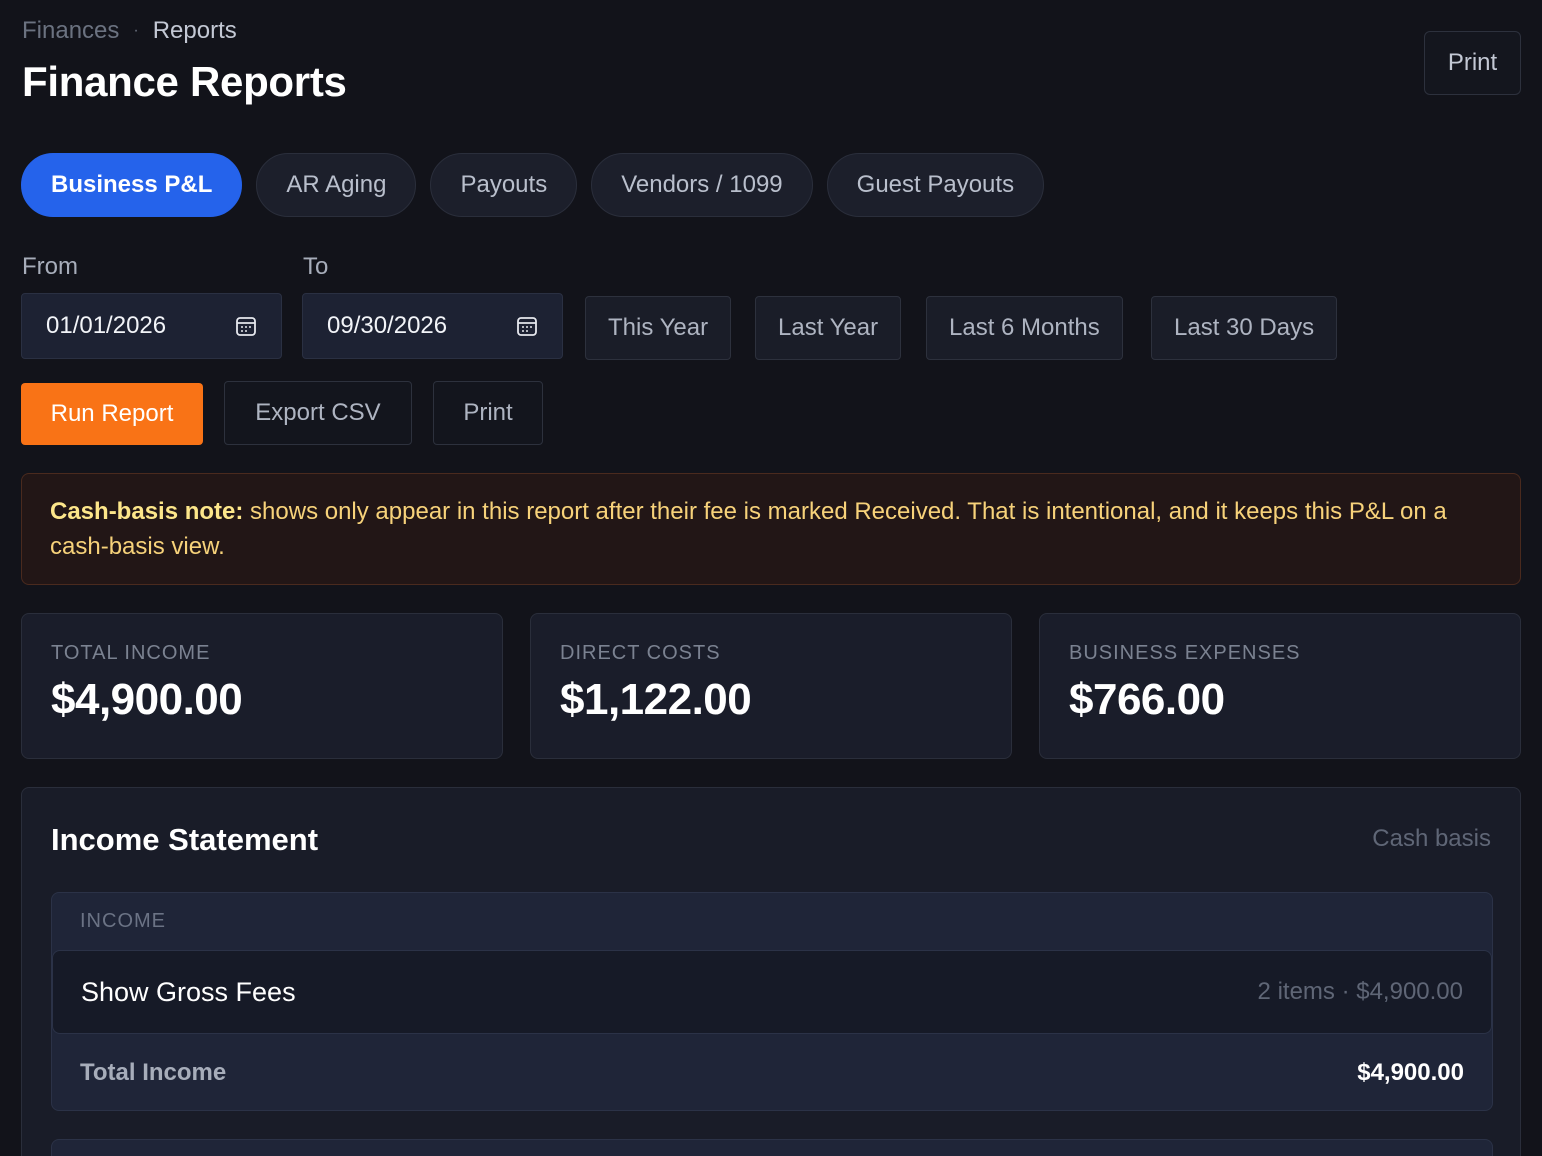 This screenshot has height=1156, width=1542. Describe the element at coordinates (123, 921) in the screenshot. I see `income-section-heading: INCOME` at that location.